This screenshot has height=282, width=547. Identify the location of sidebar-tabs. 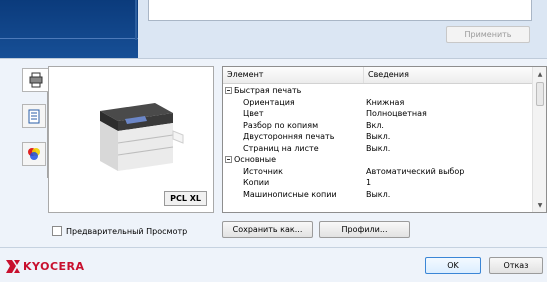
(33, 123).